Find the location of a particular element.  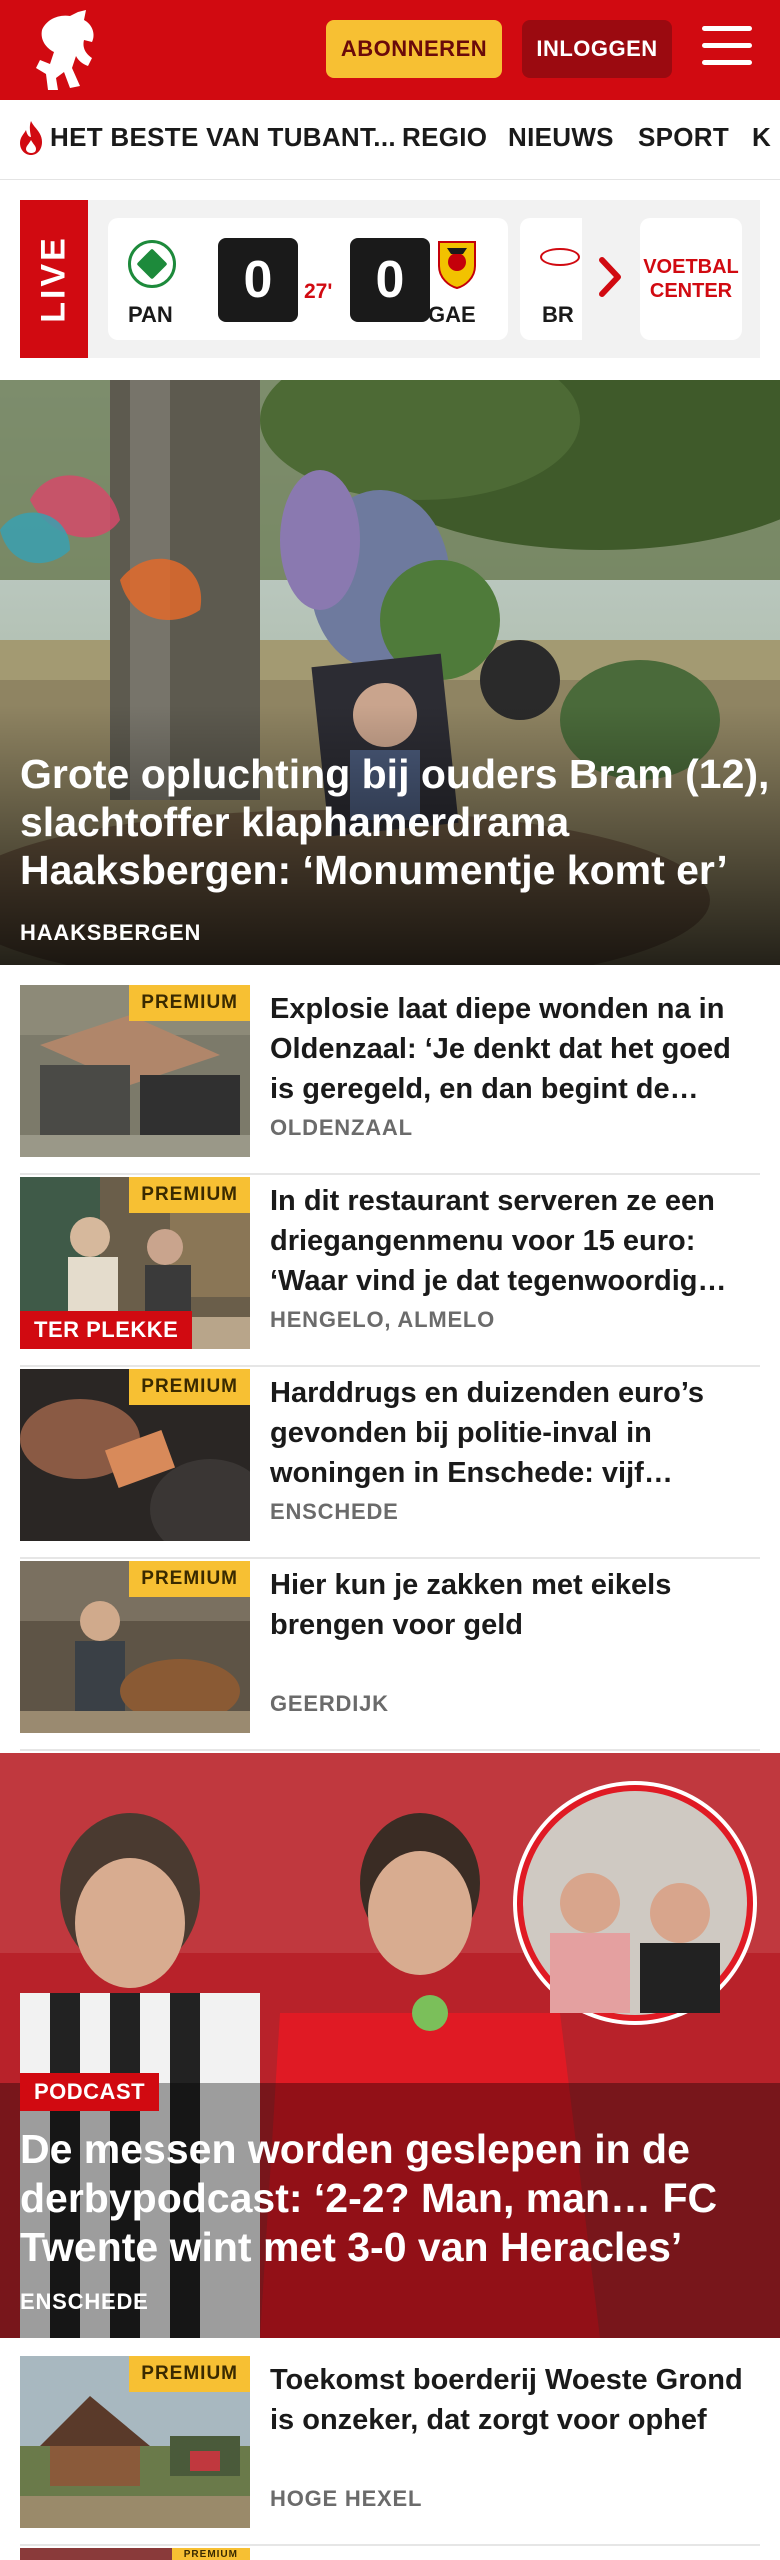

article-location: GEERDIJK is located at coordinates (329, 1703).